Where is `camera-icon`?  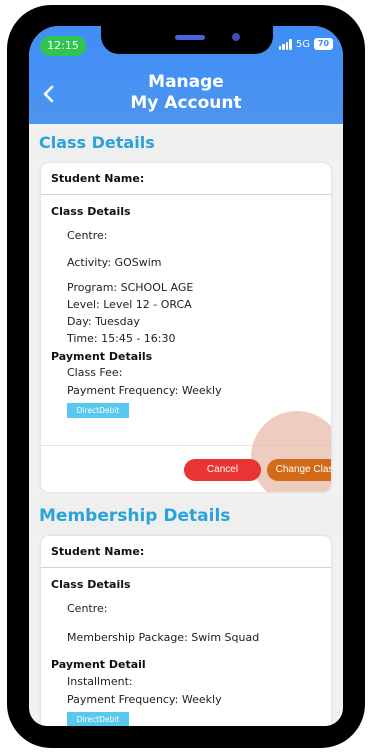 camera-icon is located at coordinates (236, 37).